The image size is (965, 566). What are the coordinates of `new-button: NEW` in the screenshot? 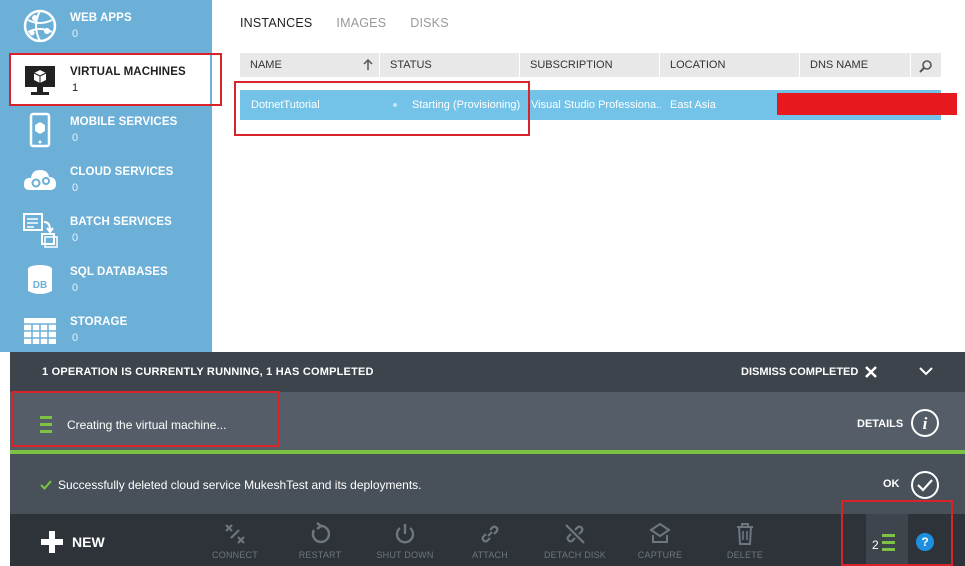 It's located at (72, 542).